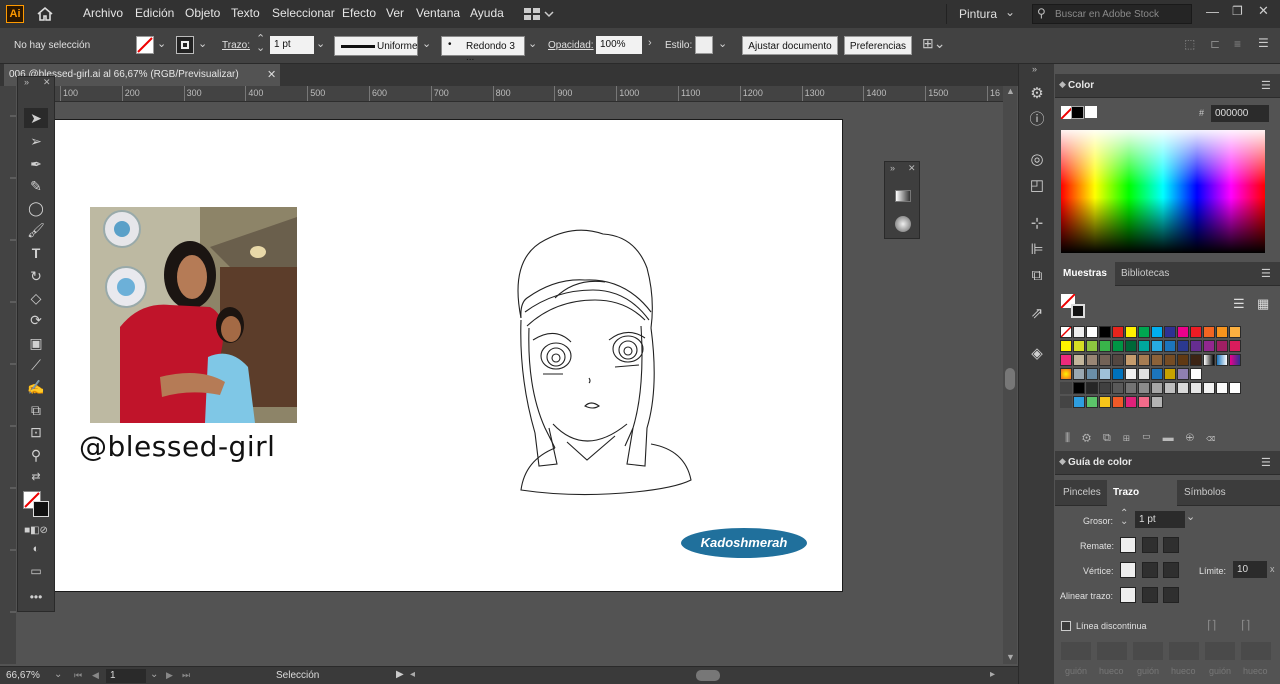 The width and height of the screenshot is (1280, 684). What do you see at coordinates (1152, 438) in the screenshot?
I see `open-group-icon: ▭` at bounding box center [1152, 438].